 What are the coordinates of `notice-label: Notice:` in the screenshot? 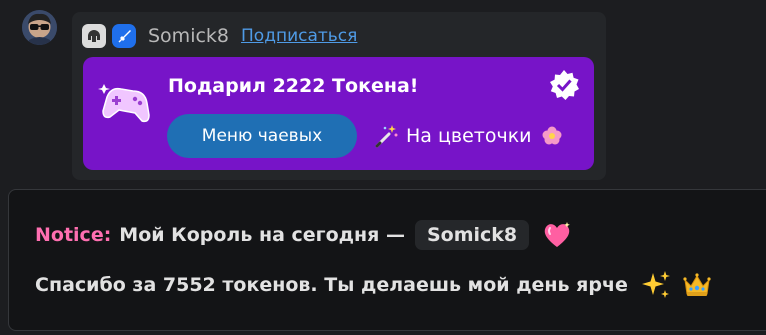 It's located at (73, 235).